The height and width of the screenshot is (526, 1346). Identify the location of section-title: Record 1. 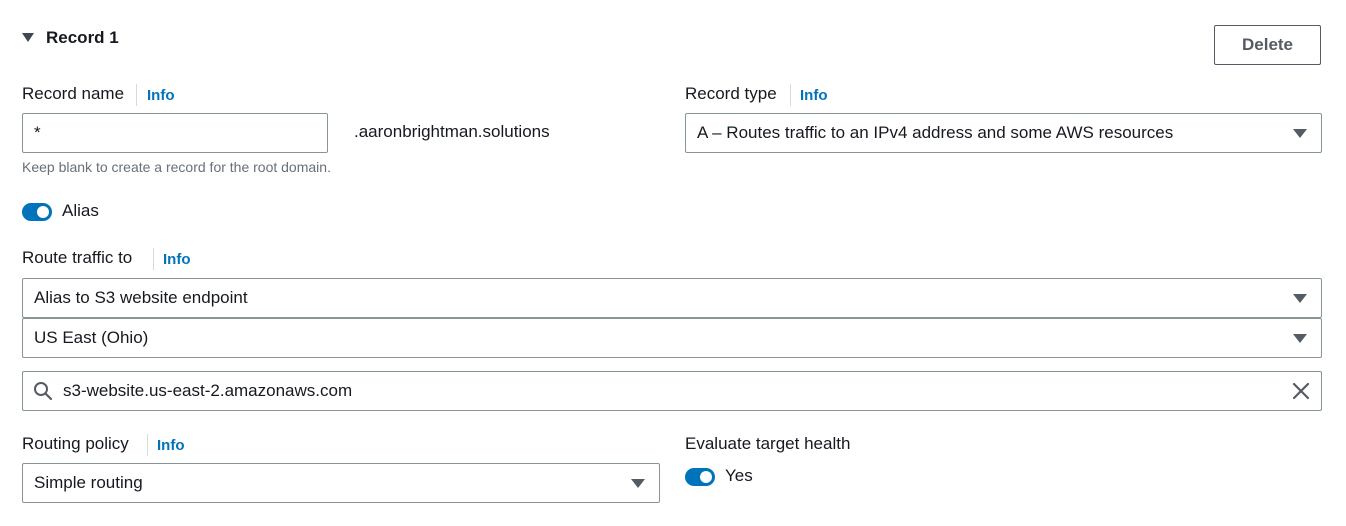
(82, 37).